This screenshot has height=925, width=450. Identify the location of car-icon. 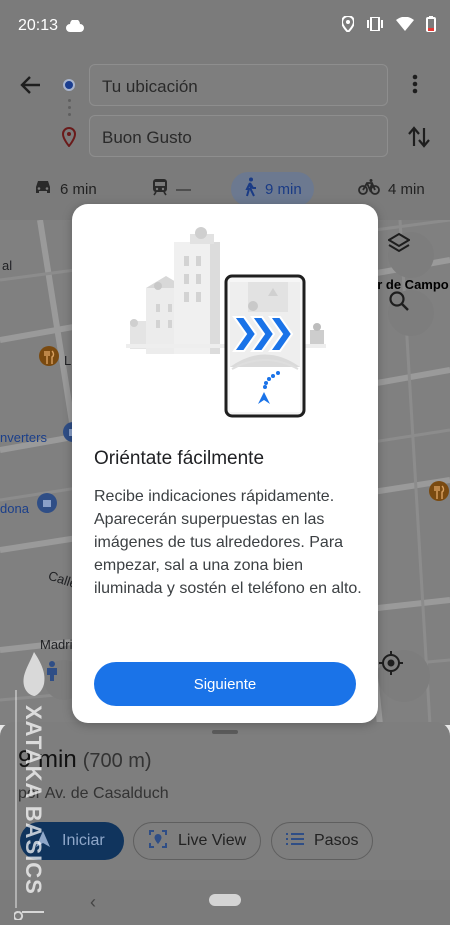
(43, 189).